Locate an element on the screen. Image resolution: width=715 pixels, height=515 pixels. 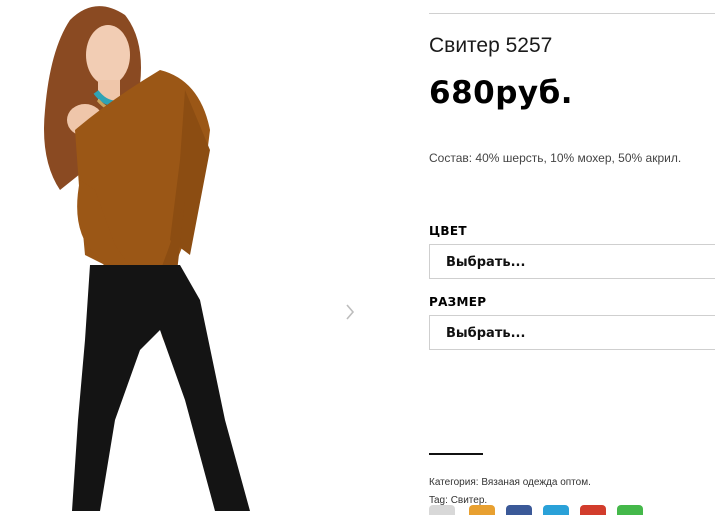
category-label: Категория: is located at coordinates (454, 482).